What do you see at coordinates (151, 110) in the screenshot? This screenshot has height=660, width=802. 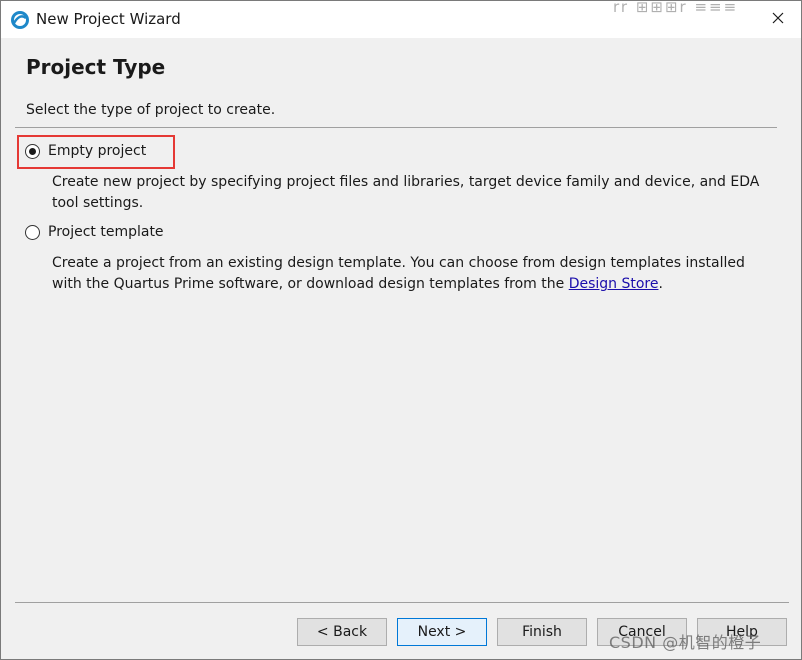 I see `instruction-text: Select the type of project to create.` at bounding box center [151, 110].